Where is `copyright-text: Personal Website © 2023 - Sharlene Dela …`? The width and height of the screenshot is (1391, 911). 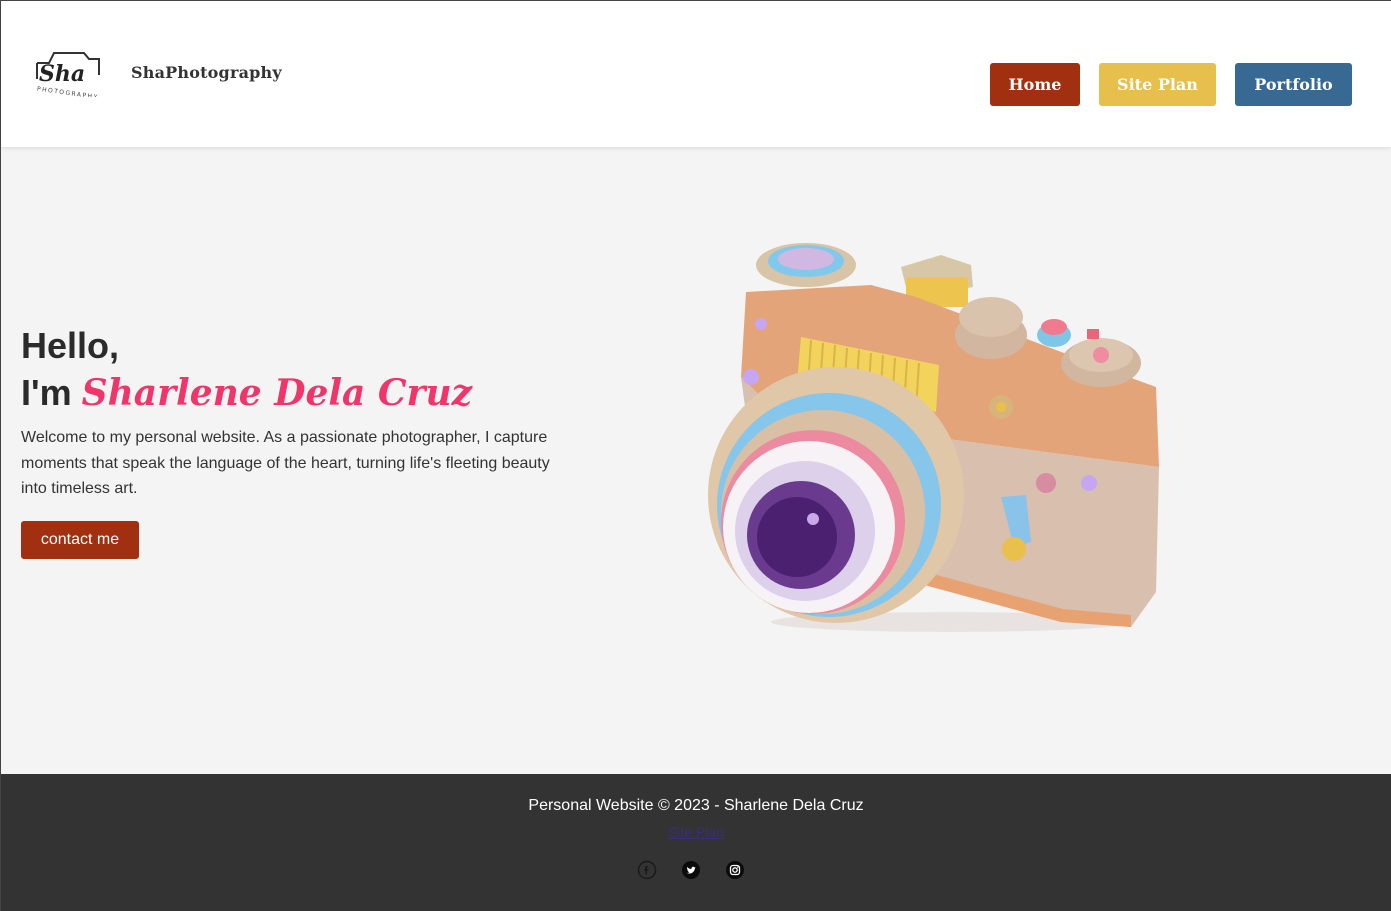 copyright-text: Personal Website © 2023 - Sharlene Dela … is located at coordinates (696, 805).